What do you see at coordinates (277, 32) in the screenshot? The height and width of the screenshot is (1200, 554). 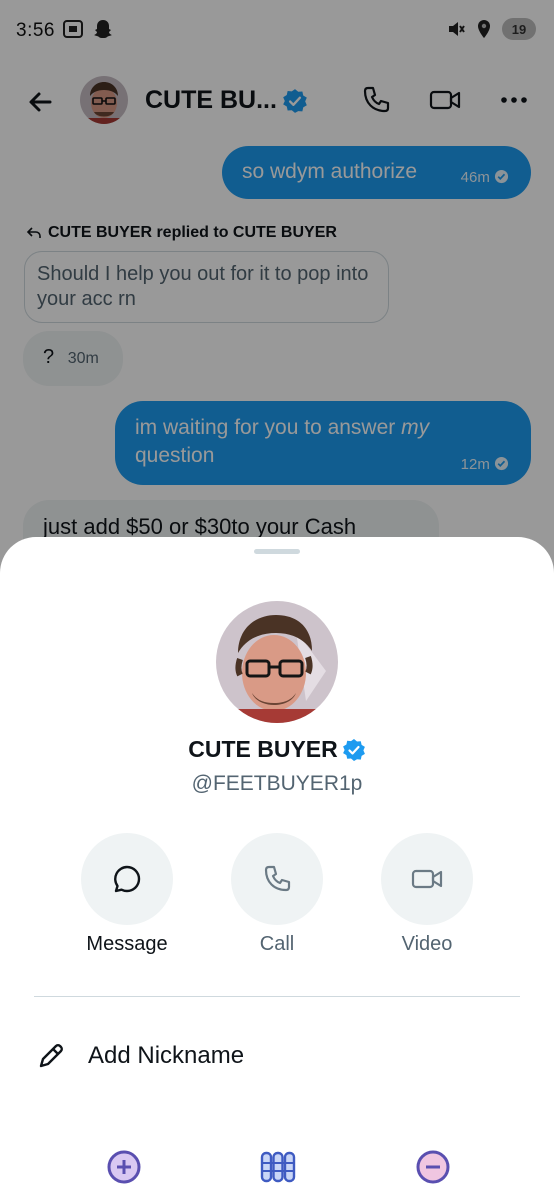 I see `status-bar: 3:56 19` at bounding box center [277, 32].